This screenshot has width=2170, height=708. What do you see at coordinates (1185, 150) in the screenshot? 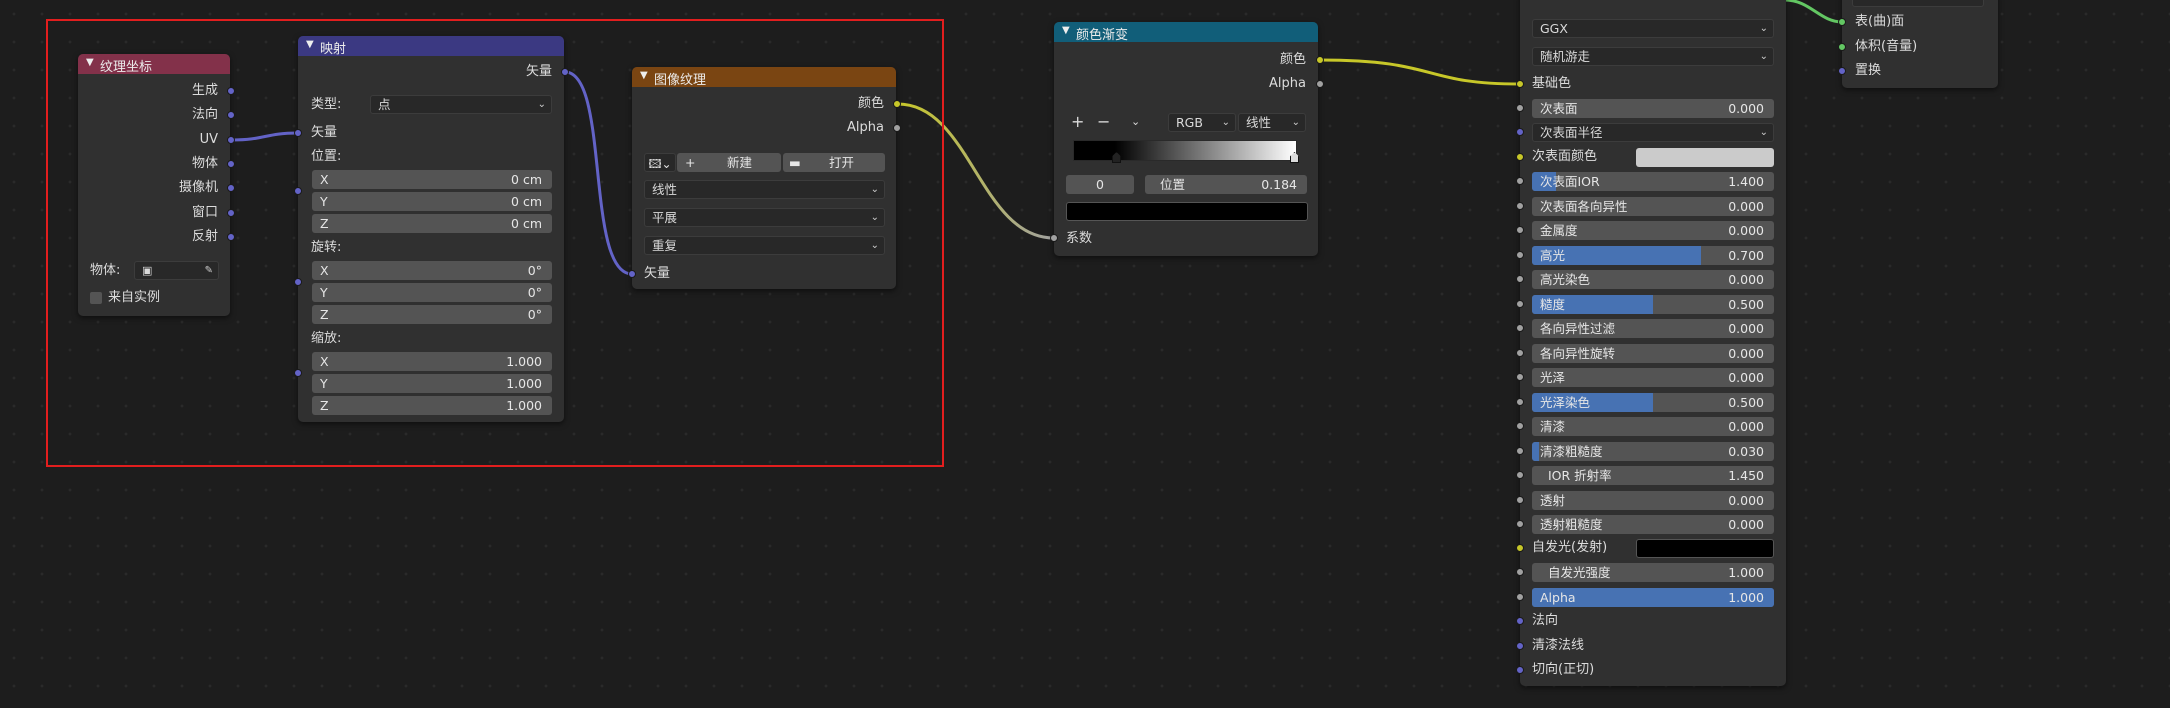
I see `color-ramp-gradient` at bounding box center [1185, 150].